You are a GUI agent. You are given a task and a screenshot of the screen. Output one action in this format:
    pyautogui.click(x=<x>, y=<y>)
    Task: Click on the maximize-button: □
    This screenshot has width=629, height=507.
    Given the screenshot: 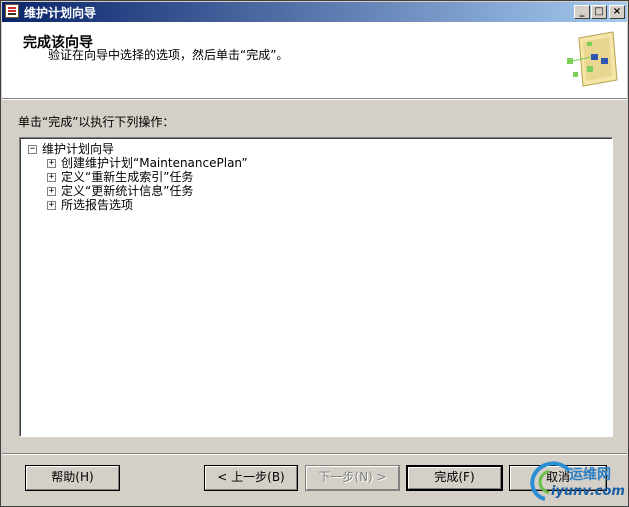 What is the action you would take?
    pyautogui.click(x=599, y=12)
    